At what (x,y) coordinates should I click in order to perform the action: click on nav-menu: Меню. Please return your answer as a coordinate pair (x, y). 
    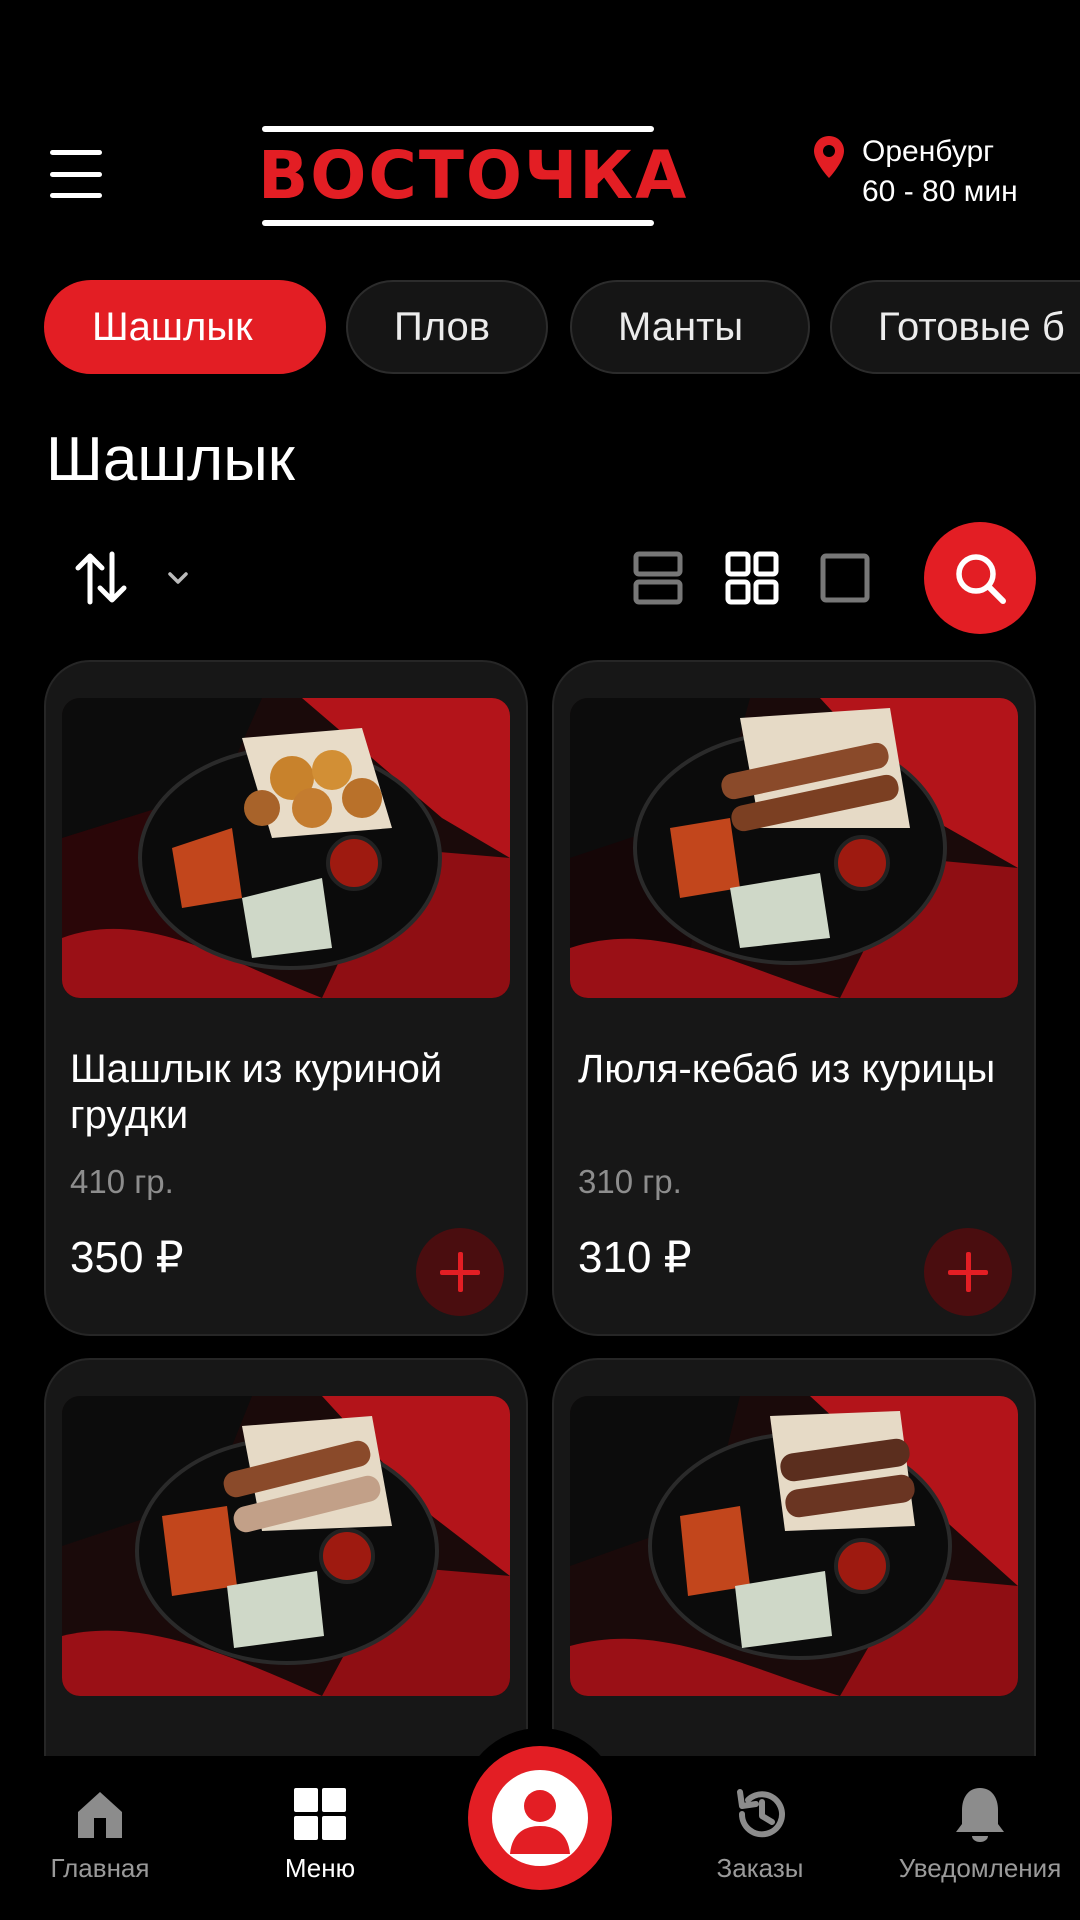
    Looking at the image, I should click on (320, 1839).